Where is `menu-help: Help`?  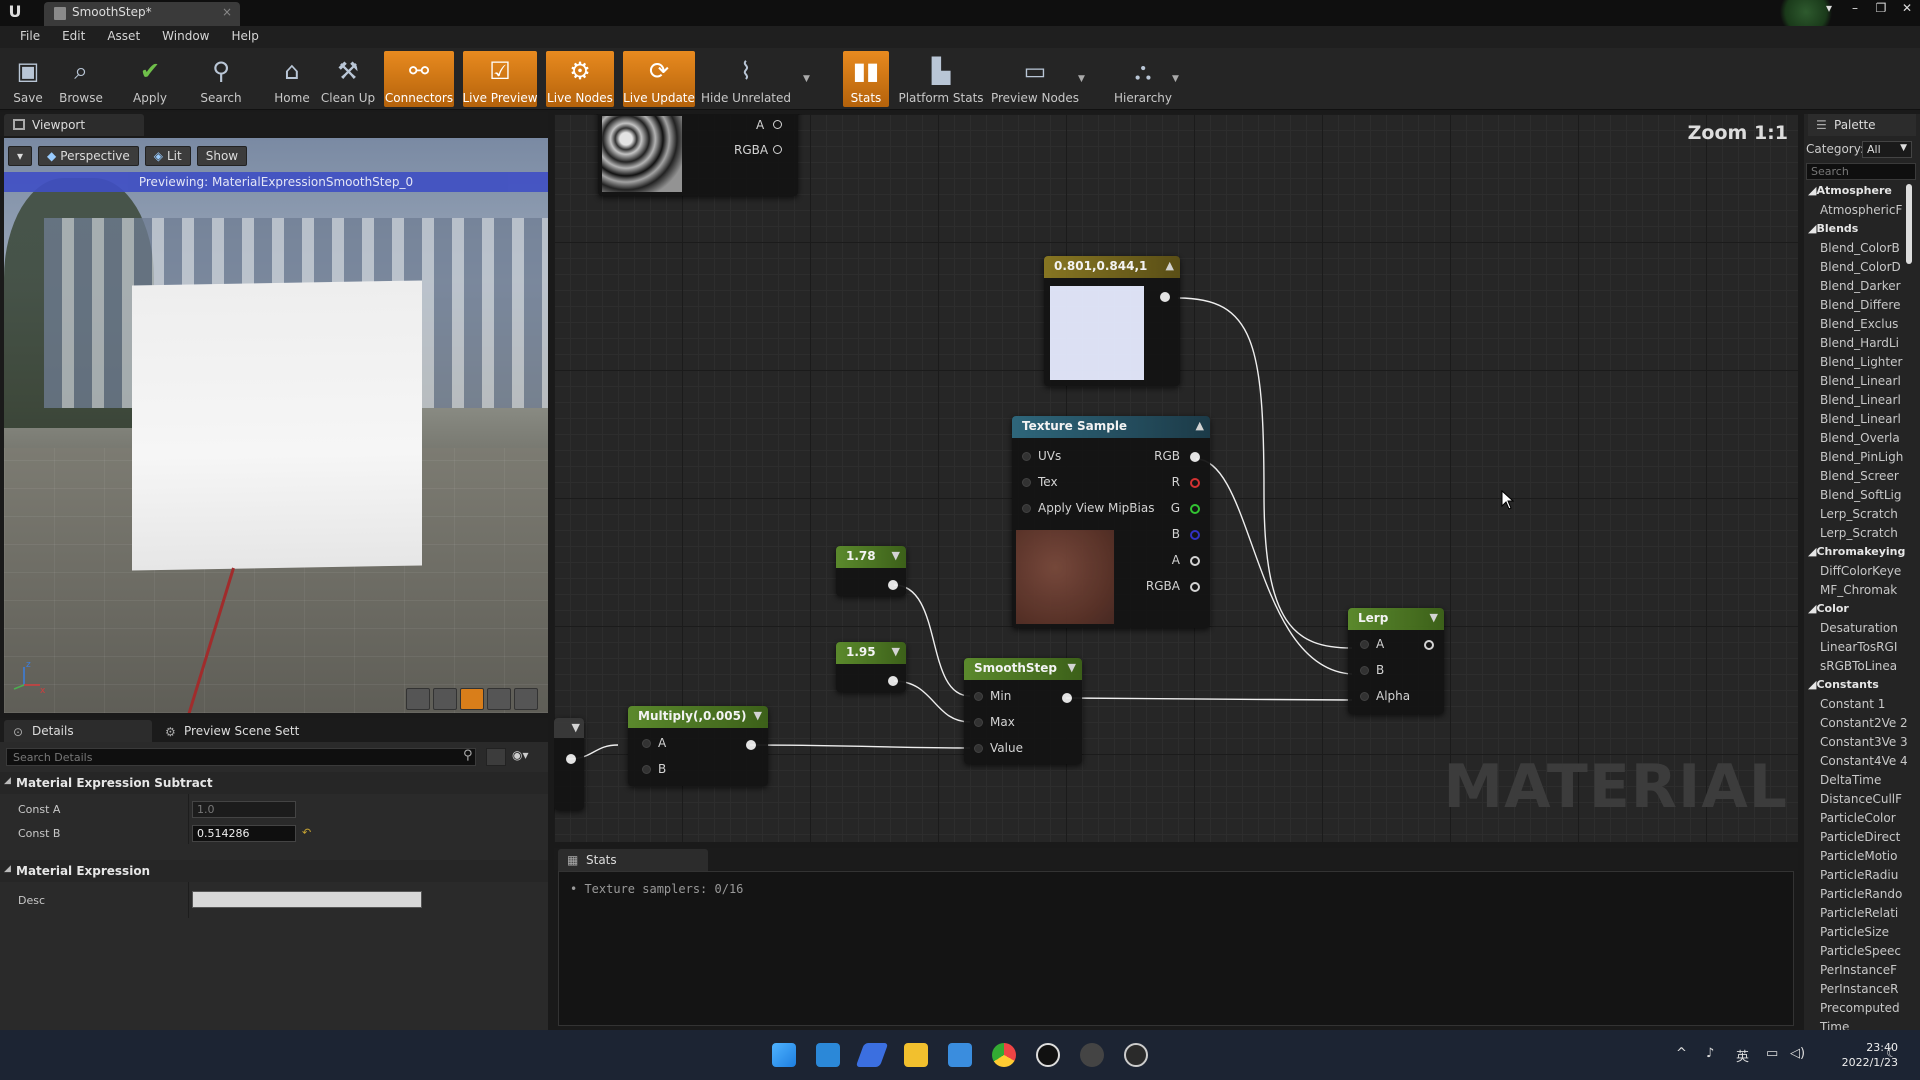 menu-help: Help is located at coordinates (243, 37).